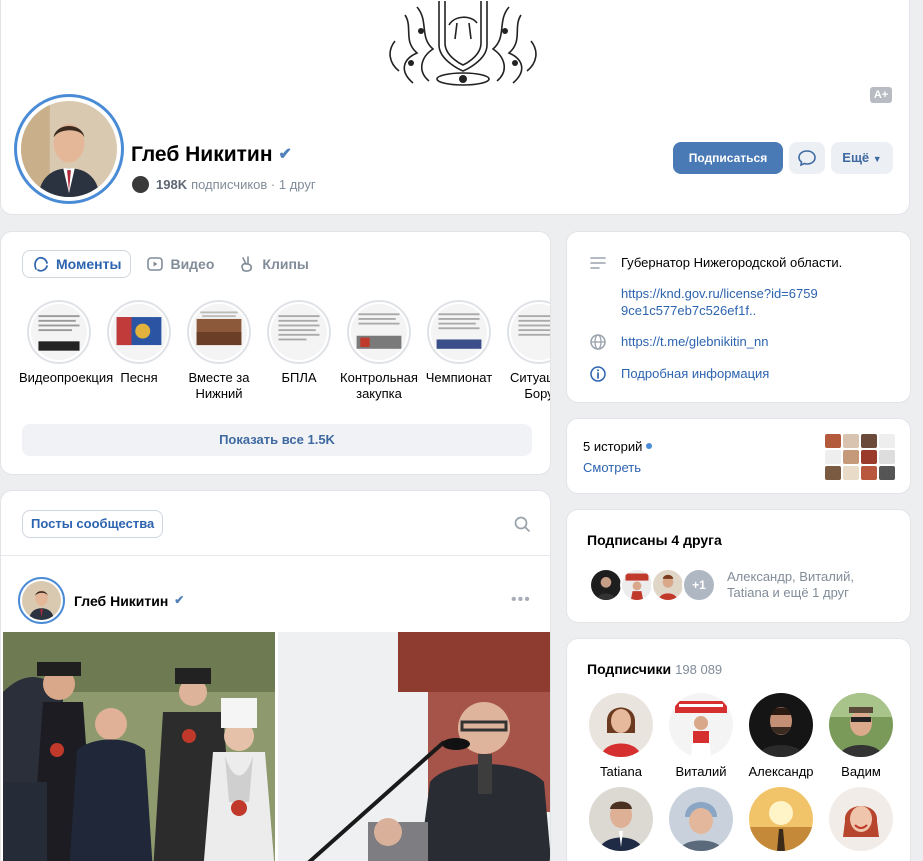 The width and height of the screenshot is (923, 861). I want to click on content-tabs: Моменты Видео Клипы, so click(173, 264).